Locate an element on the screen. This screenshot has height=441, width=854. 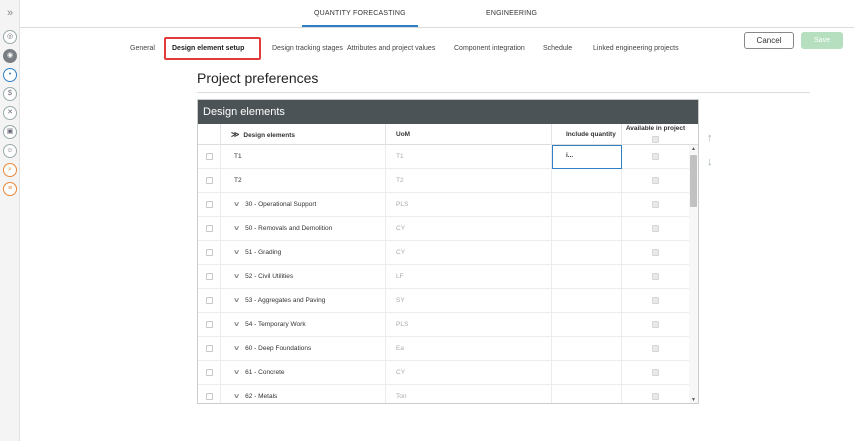
design-element-cell: ∨ 30 - Operational Support is located at coordinates (303, 205).